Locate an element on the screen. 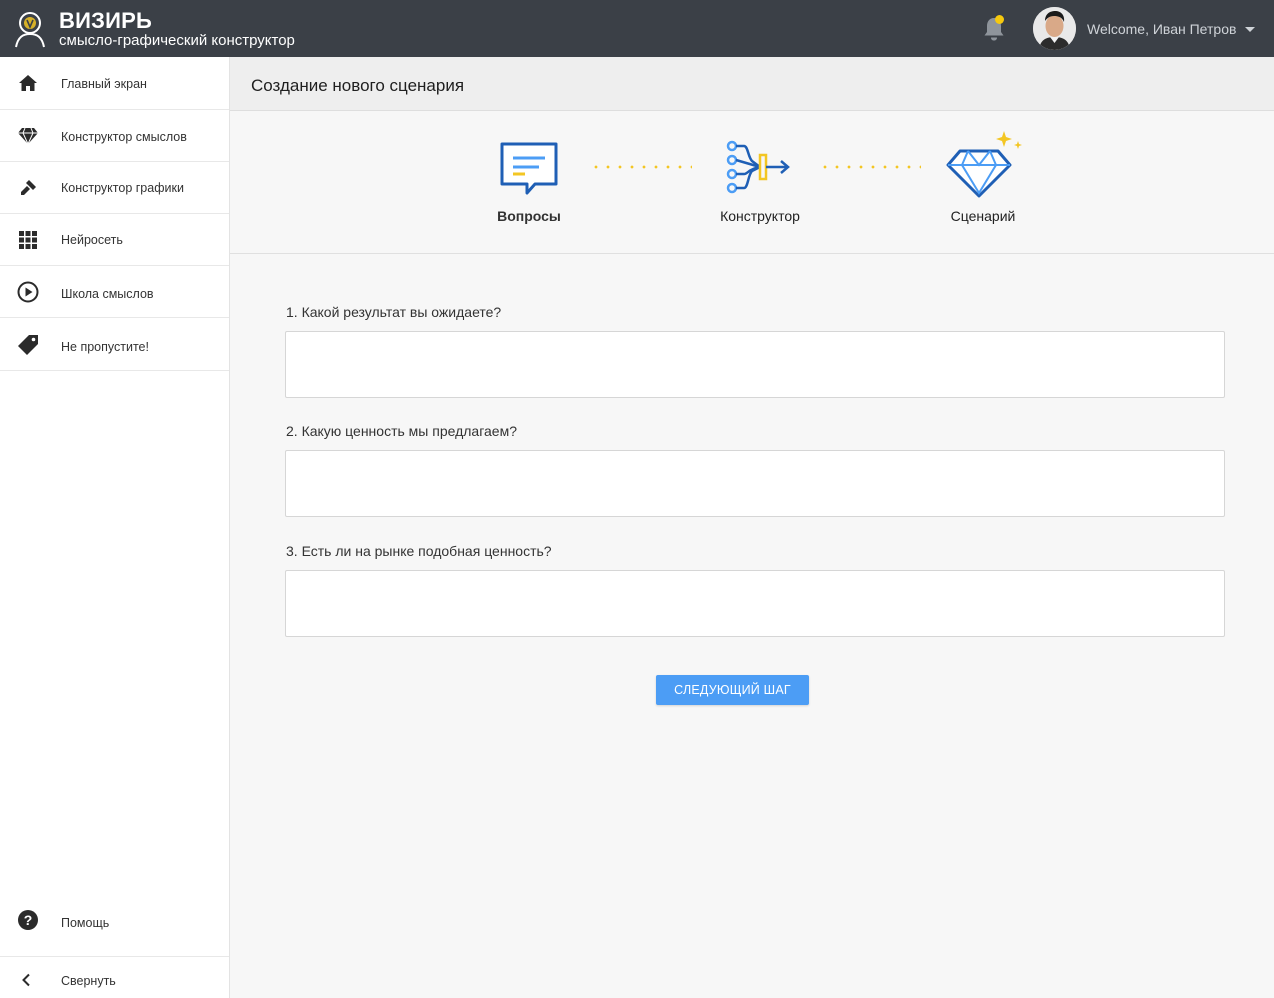 The width and height of the screenshot is (1274, 998). brand-subtitle: смысло-графический конструктор is located at coordinates (177, 40).